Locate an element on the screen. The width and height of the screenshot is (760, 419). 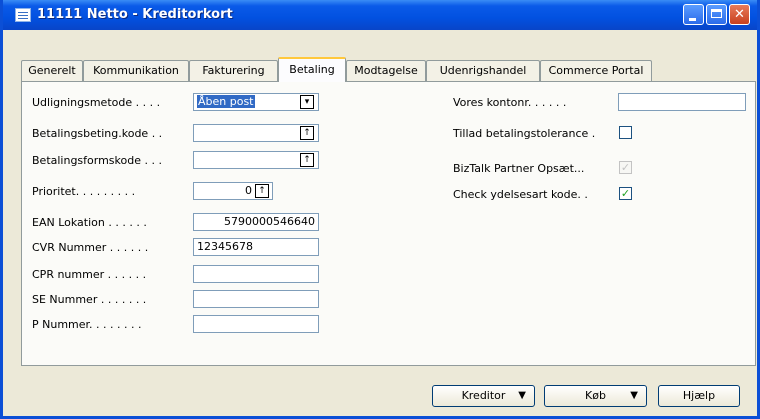
prioritet-field: 0 ↑ is located at coordinates (233, 191).